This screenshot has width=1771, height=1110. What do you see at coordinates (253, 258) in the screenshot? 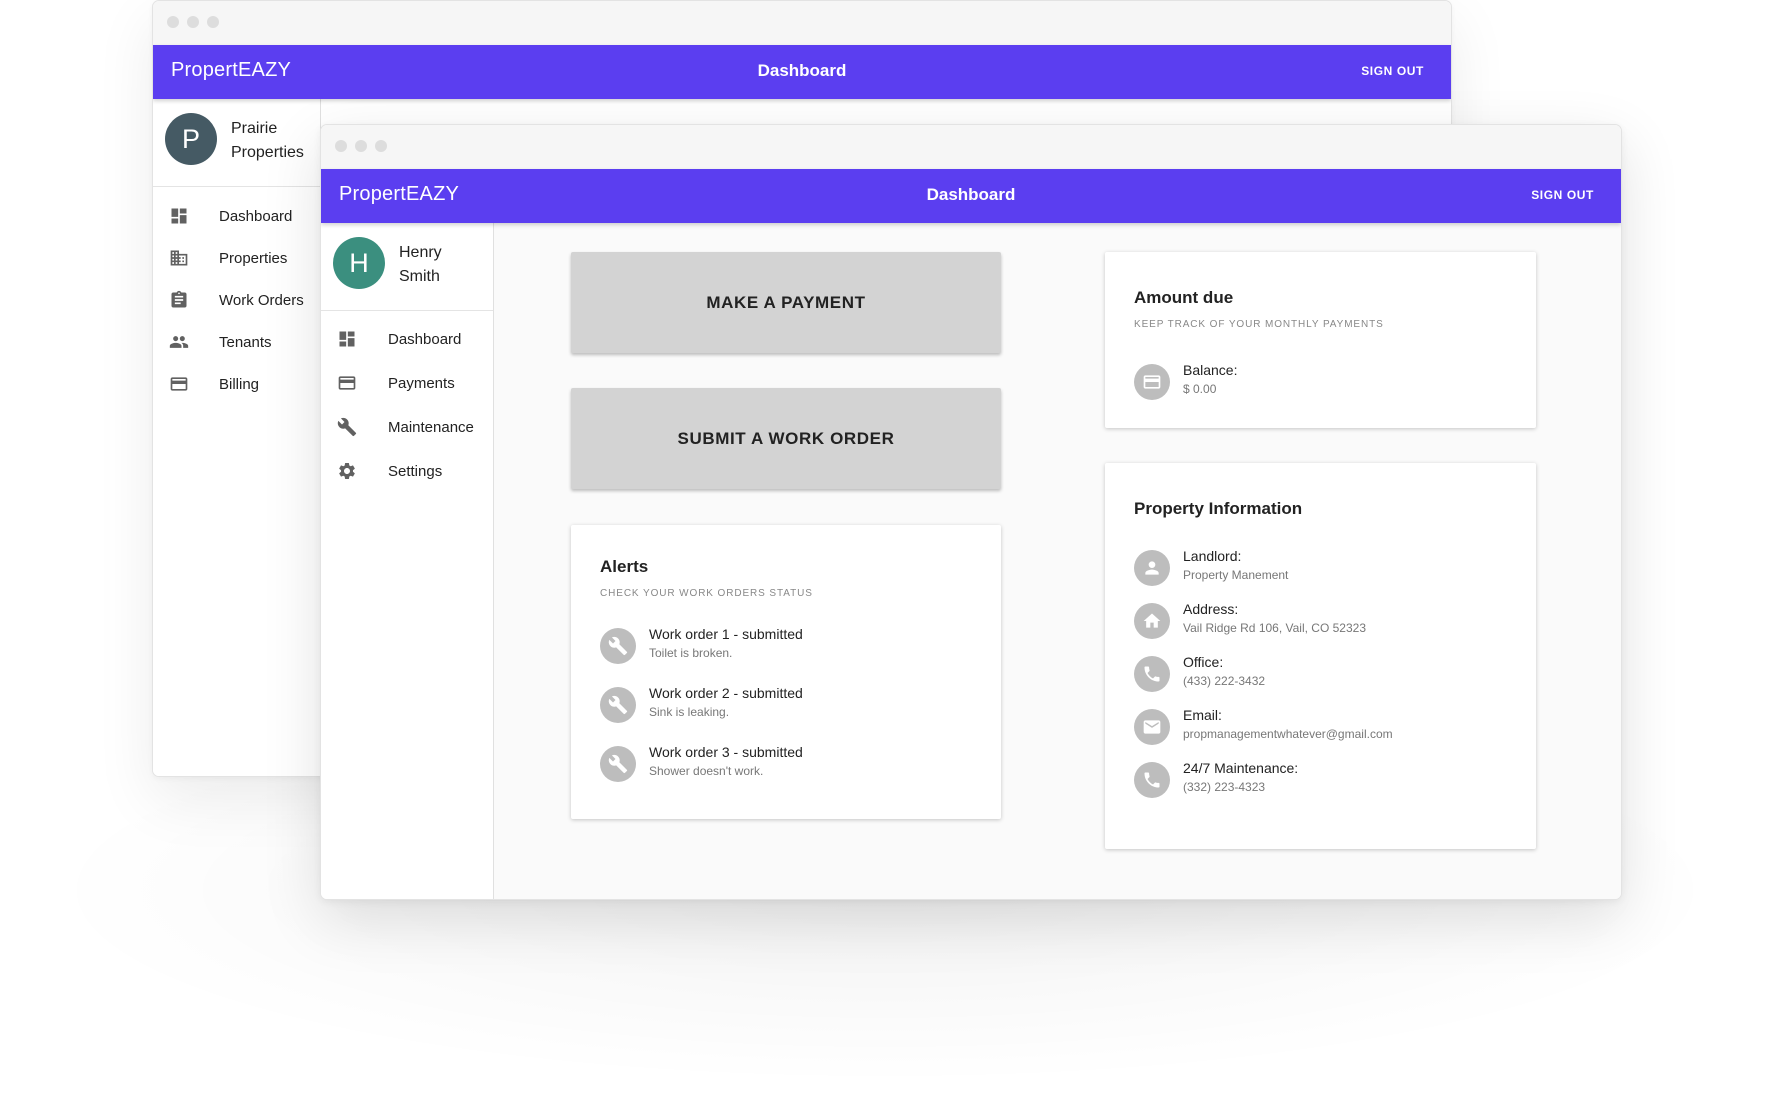
I see `sidebar-item-label: Properties` at bounding box center [253, 258].